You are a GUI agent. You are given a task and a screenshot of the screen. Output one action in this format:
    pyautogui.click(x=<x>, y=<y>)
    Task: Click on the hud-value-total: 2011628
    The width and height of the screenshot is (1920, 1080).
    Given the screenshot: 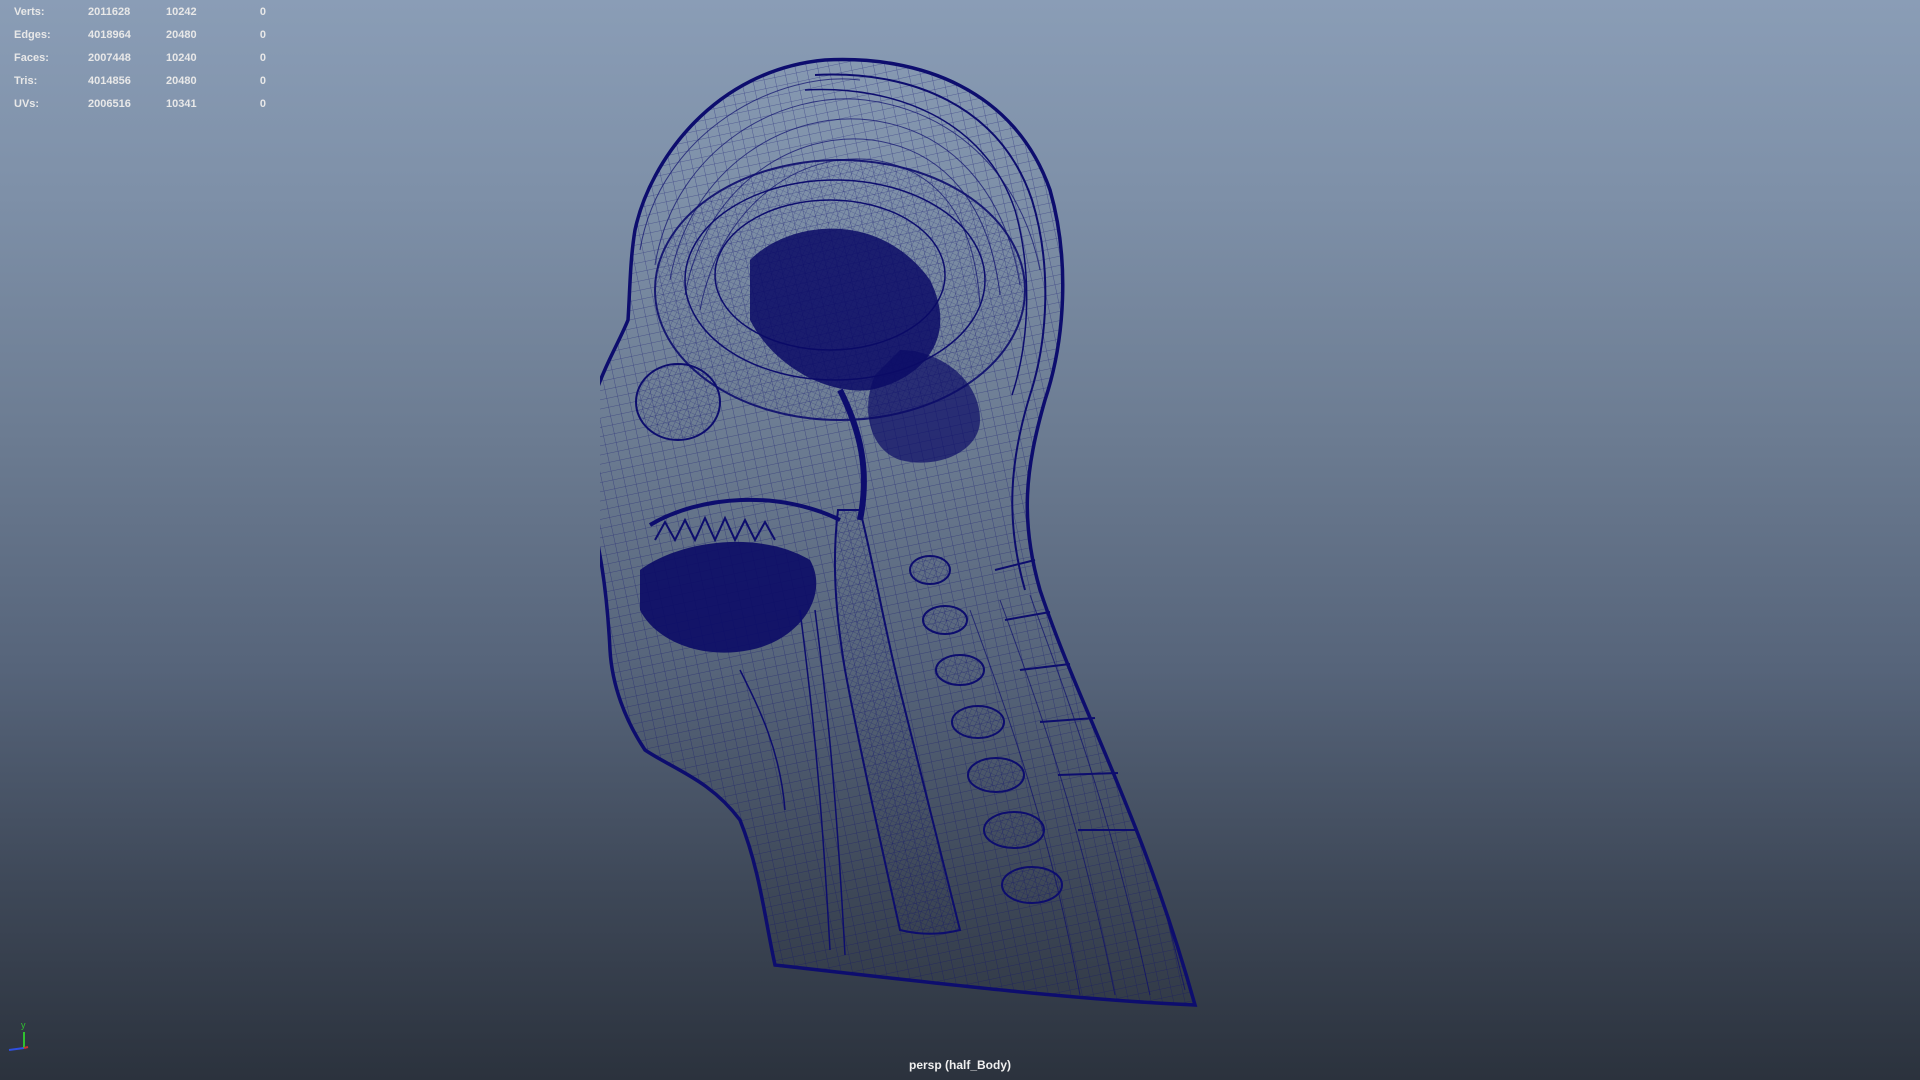 What is the action you would take?
    pyautogui.click(x=109, y=12)
    